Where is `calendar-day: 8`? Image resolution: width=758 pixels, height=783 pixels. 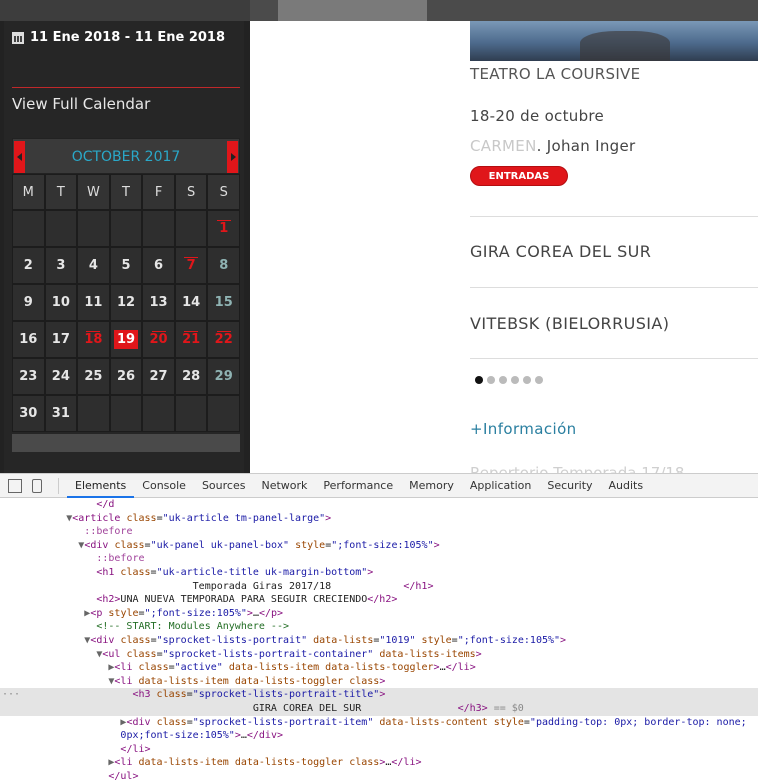 calendar-day: 8 is located at coordinates (223, 265).